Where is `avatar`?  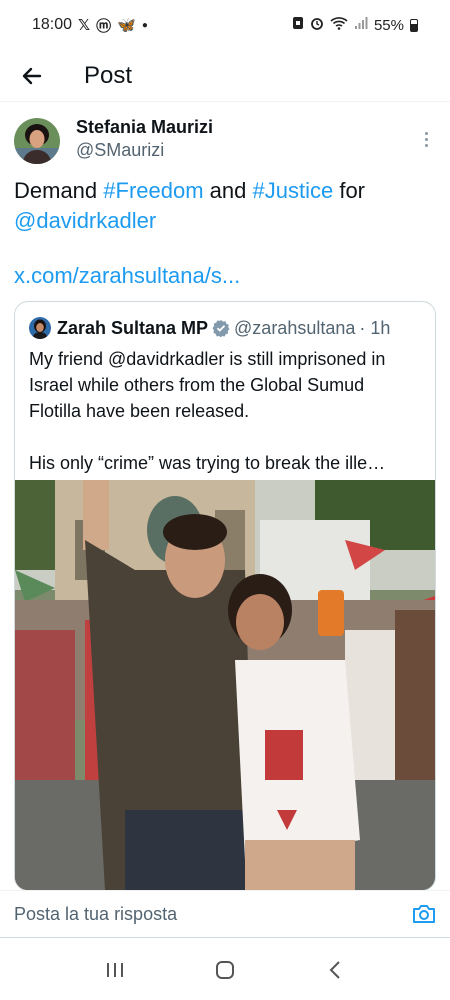 avatar is located at coordinates (37, 141).